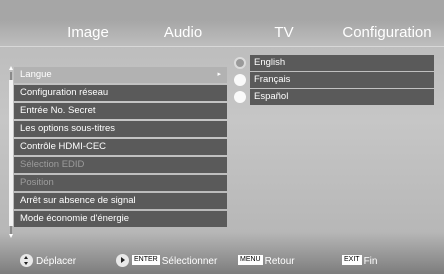  What do you see at coordinates (120, 111) in the screenshot?
I see `menu-item: Entrée No. Secret` at bounding box center [120, 111].